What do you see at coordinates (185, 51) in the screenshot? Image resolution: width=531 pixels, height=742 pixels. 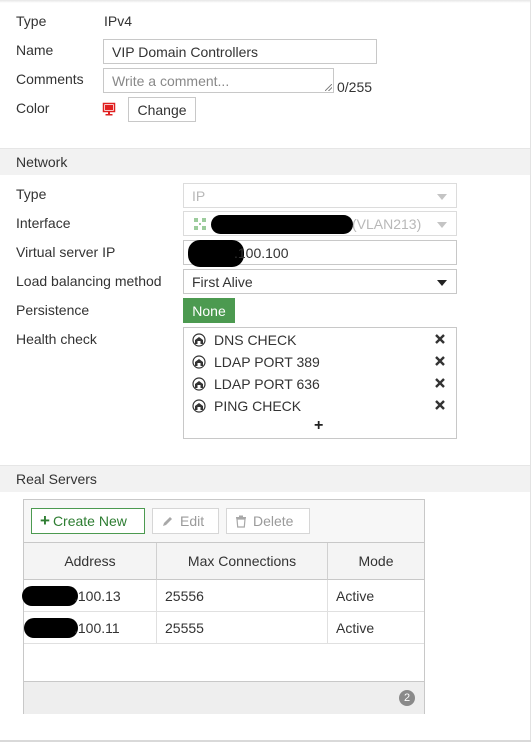 I see `name-input-value: VIP Domain Controllers` at bounding box center [185, 51].